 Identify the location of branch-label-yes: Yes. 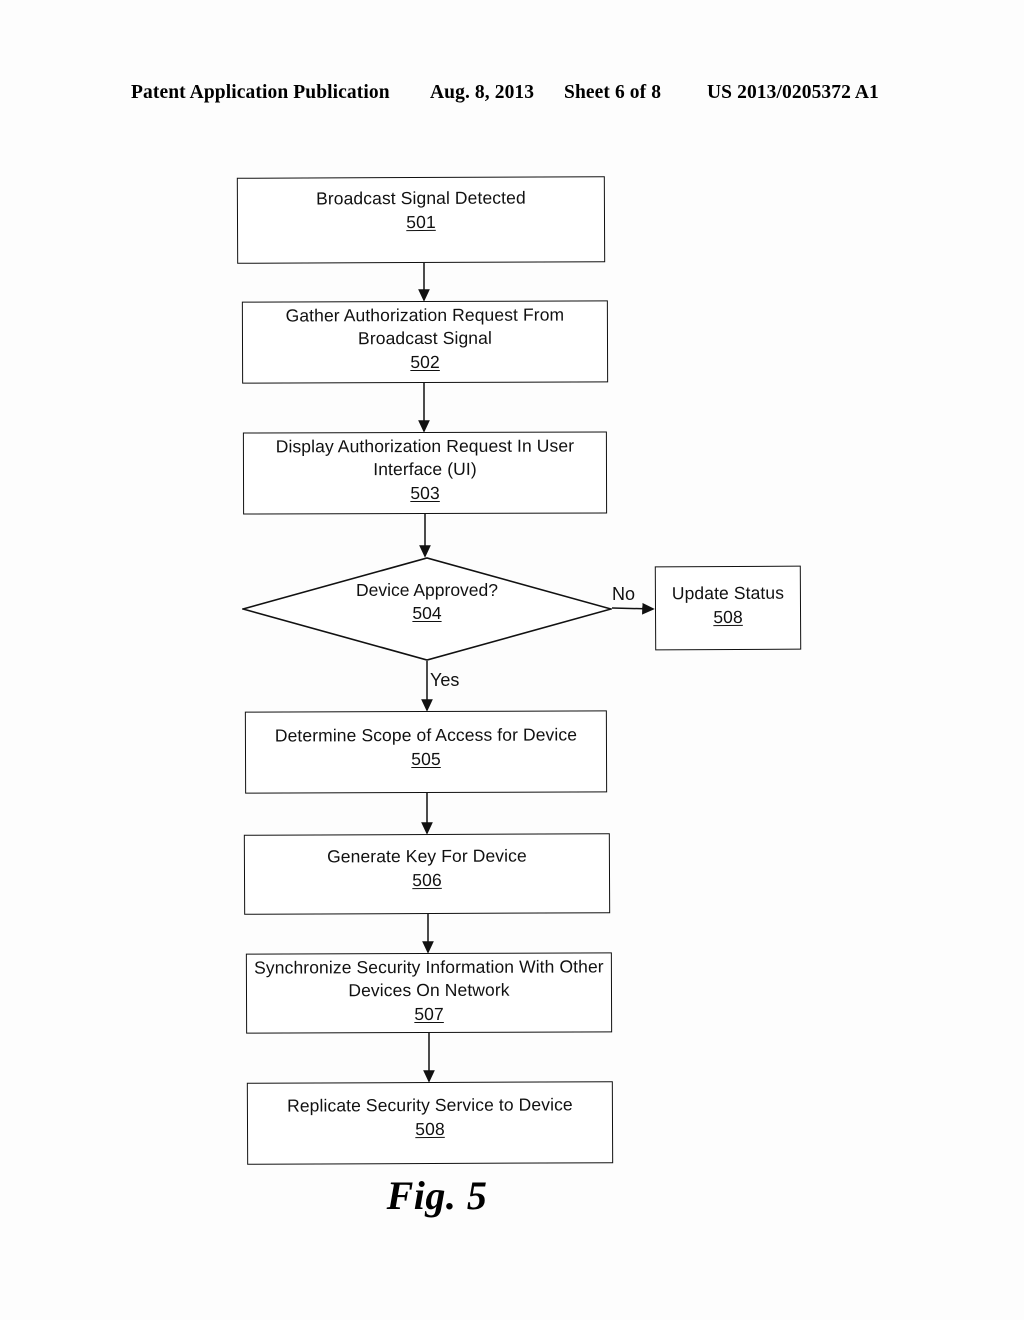
(445, 680).